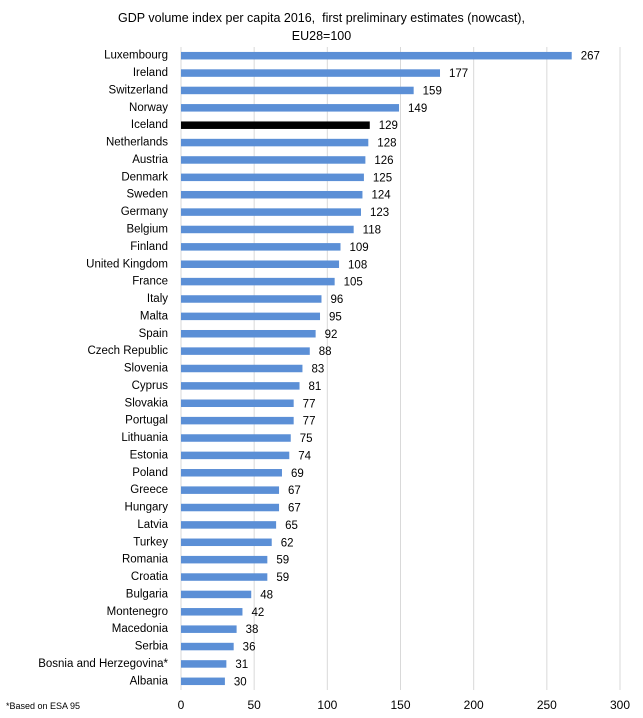  What do you see at coordinates (150, 73) in the screenshot?
I see `category-label: Ireland` at bounding box center [150, 73].